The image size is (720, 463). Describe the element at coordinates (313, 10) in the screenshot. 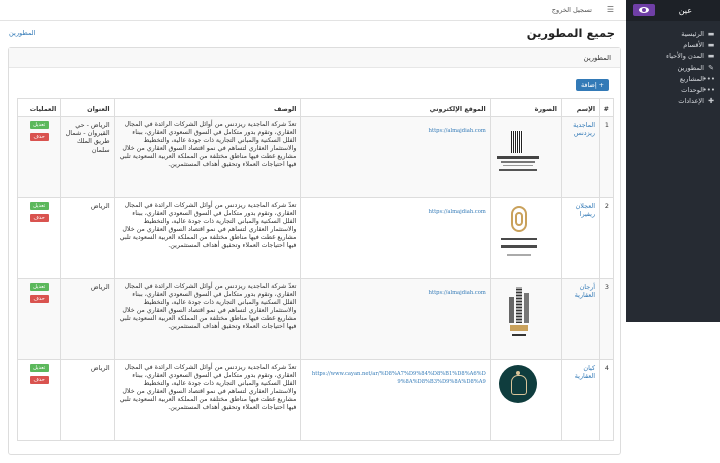

I see `top-bar: تسجيل الخروج ☰` at that location.